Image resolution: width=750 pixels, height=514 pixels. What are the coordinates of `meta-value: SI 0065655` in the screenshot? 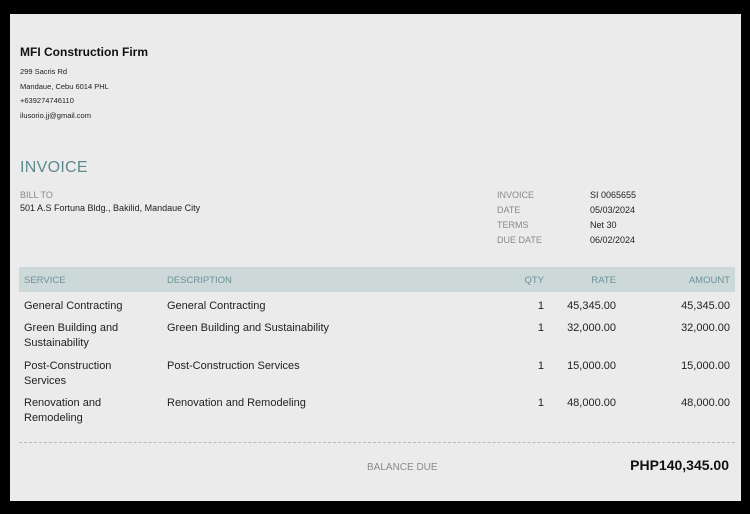 It's located at (613, 195).